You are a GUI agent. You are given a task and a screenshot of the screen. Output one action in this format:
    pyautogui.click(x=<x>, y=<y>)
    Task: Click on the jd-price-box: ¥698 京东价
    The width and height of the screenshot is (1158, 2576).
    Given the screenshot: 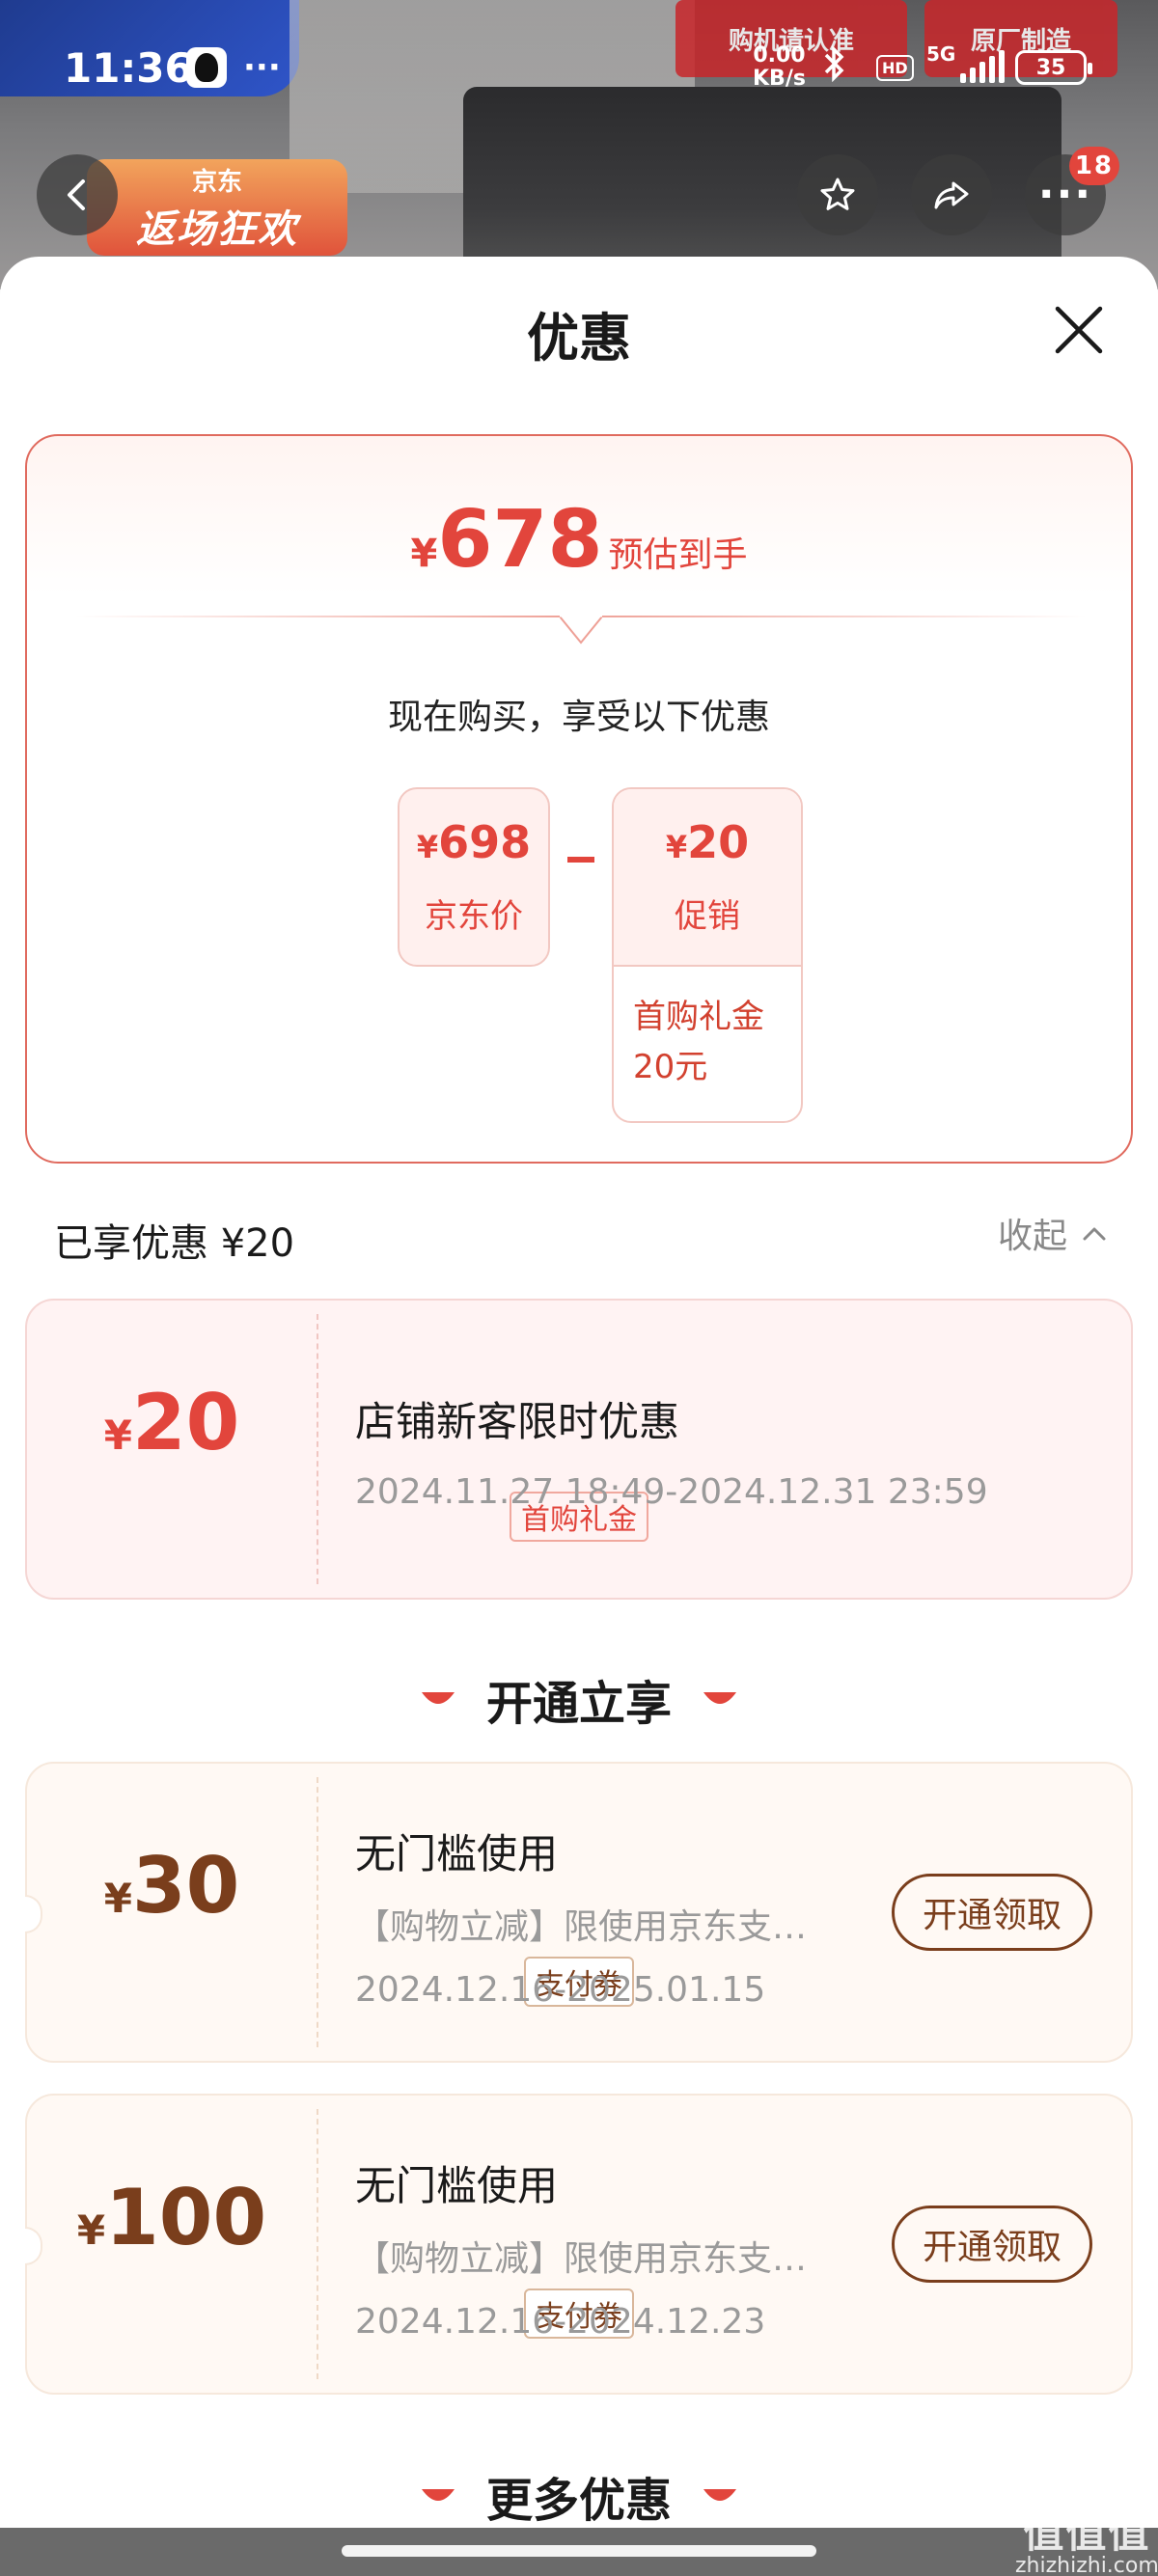 What is the action you would take?
    pyautogui.click(x=474, y=877)
    